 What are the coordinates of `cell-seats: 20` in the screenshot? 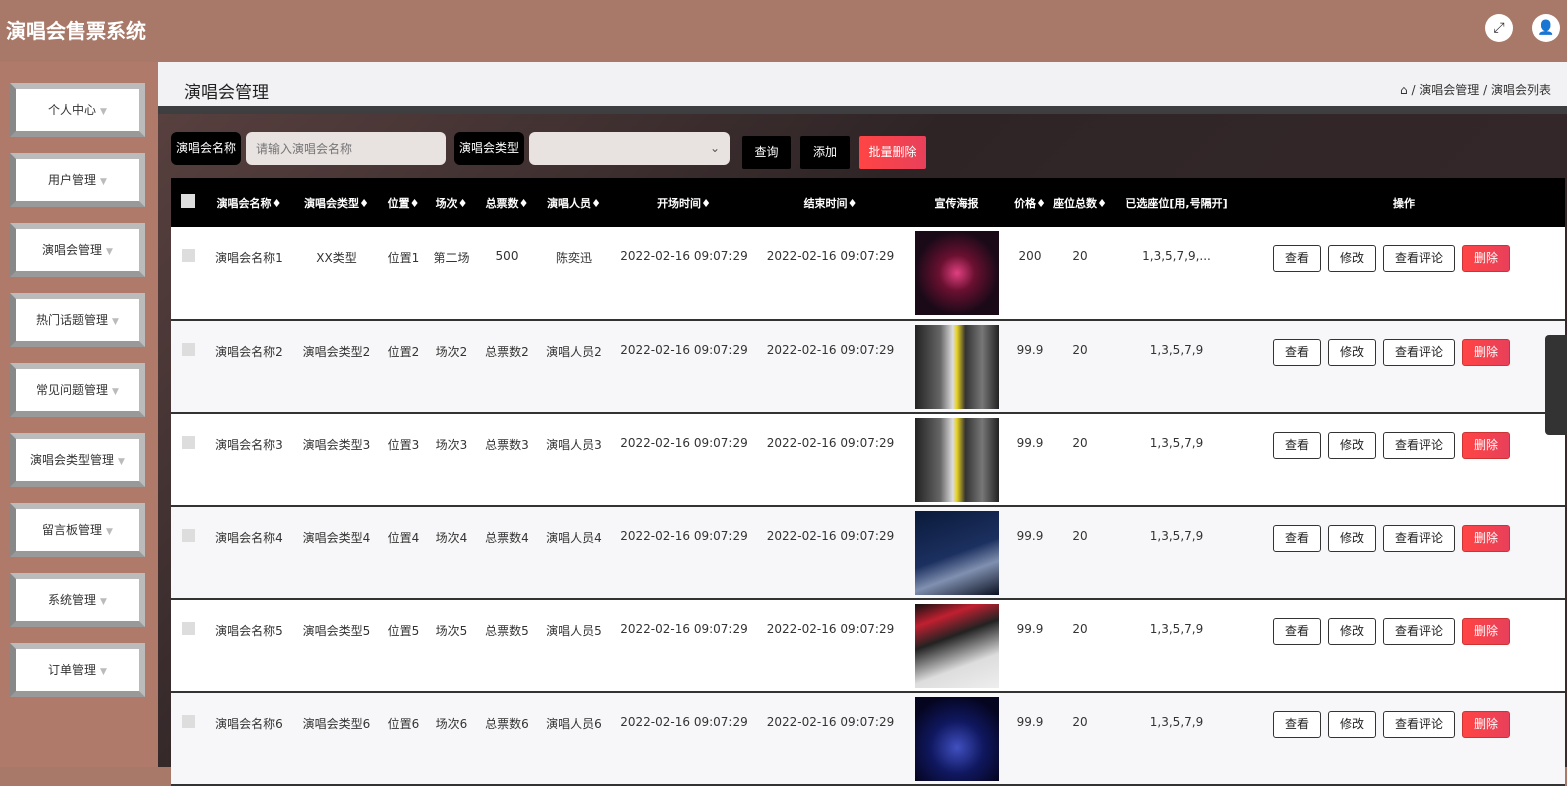 It's located at (1080, 536).